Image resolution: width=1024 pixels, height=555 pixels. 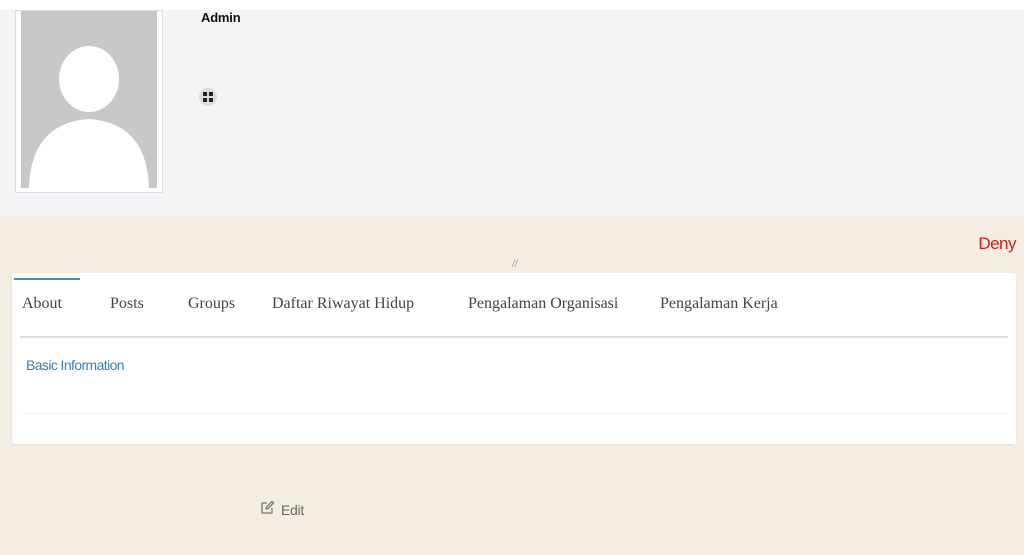 I want to click on edit-button: Edit, so click(x=281, y=509).